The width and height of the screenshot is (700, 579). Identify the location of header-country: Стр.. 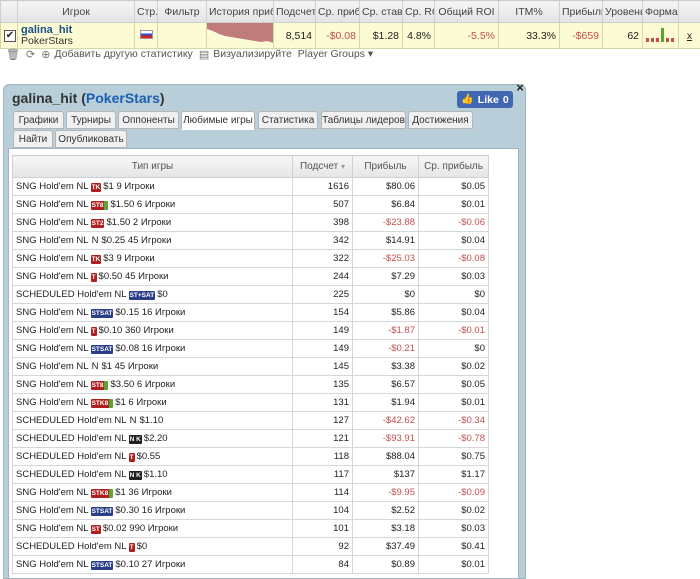
(146, 11).